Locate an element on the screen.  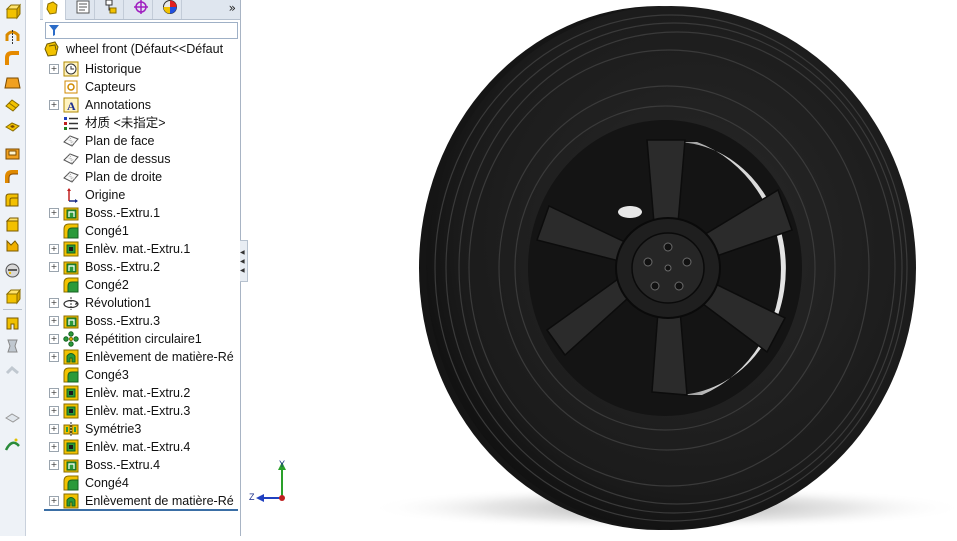
tree-item: 材质 <未指定> is located at coordinates (140, 123).